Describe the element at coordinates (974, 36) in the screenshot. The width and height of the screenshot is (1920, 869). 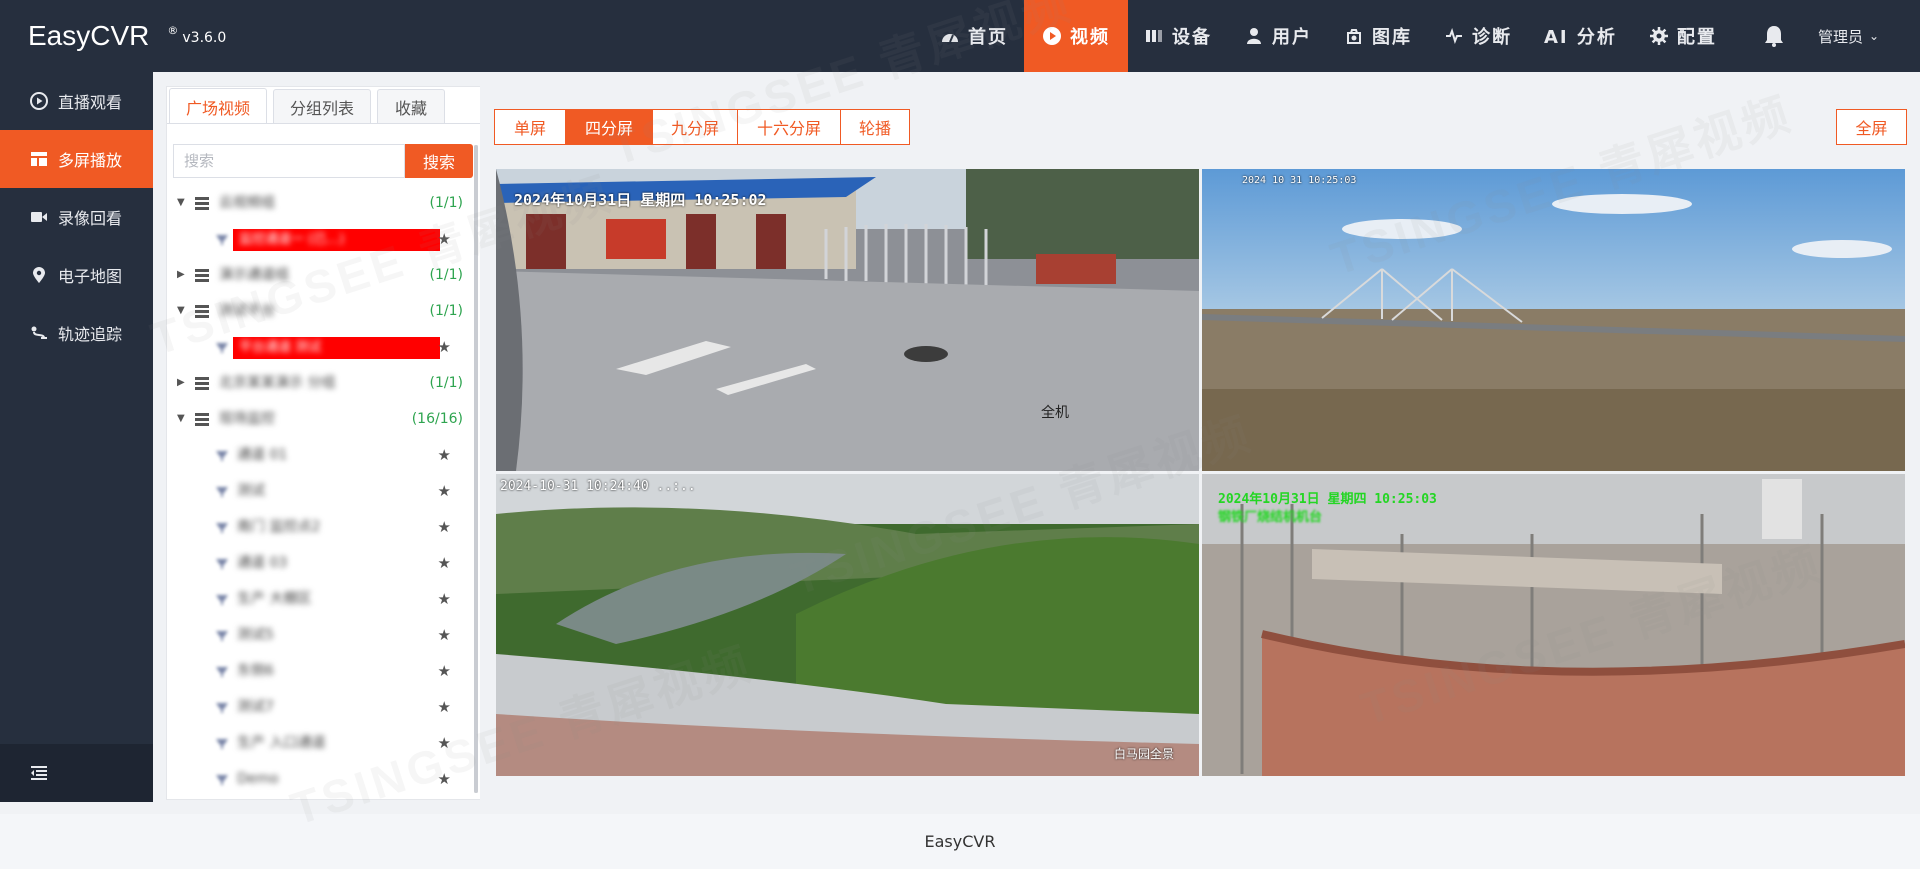
I see `nav-home: 首页` at that location.